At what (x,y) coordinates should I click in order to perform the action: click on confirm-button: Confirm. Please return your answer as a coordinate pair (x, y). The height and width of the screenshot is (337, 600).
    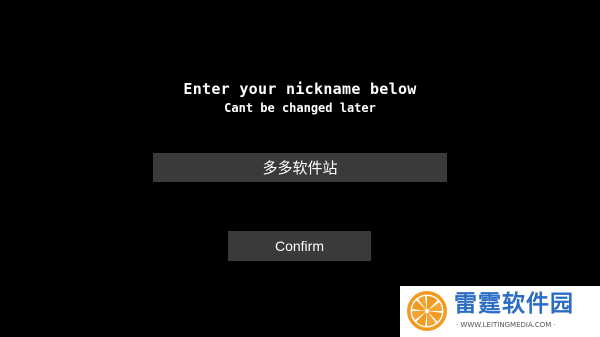
    Looking at the image, I should click on (299, 246).